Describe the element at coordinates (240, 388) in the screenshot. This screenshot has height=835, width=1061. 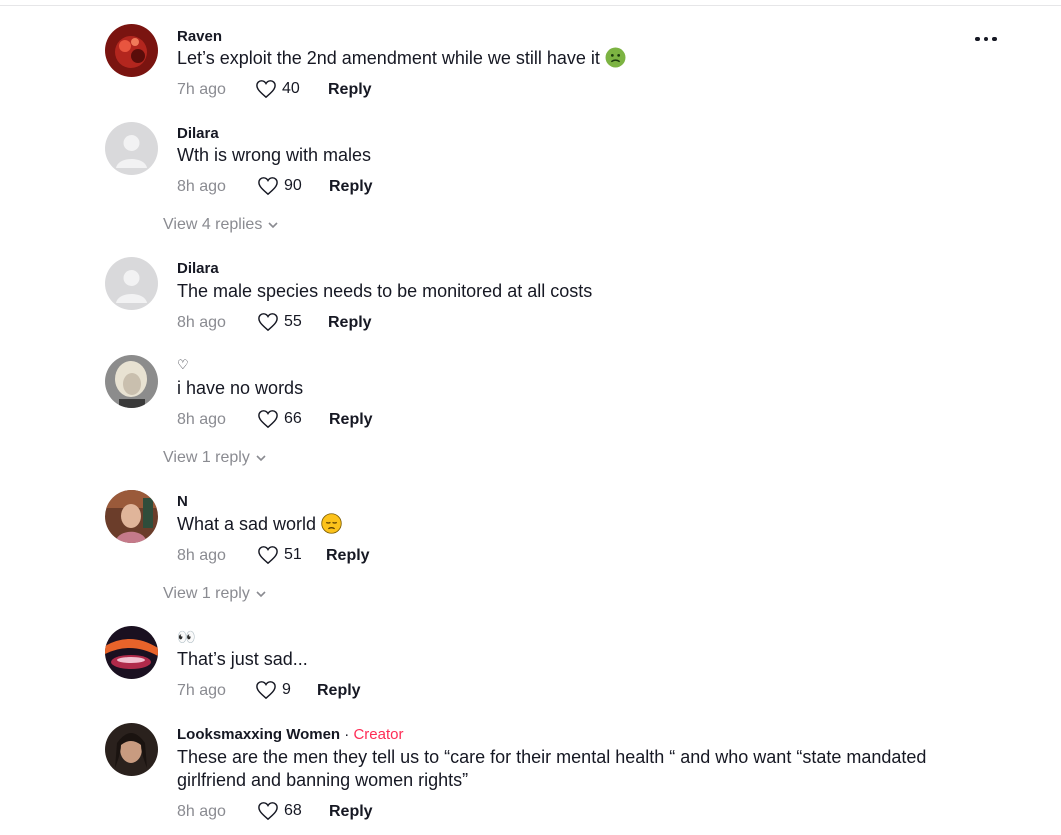
I see `comment-text: i have no words` at that location.